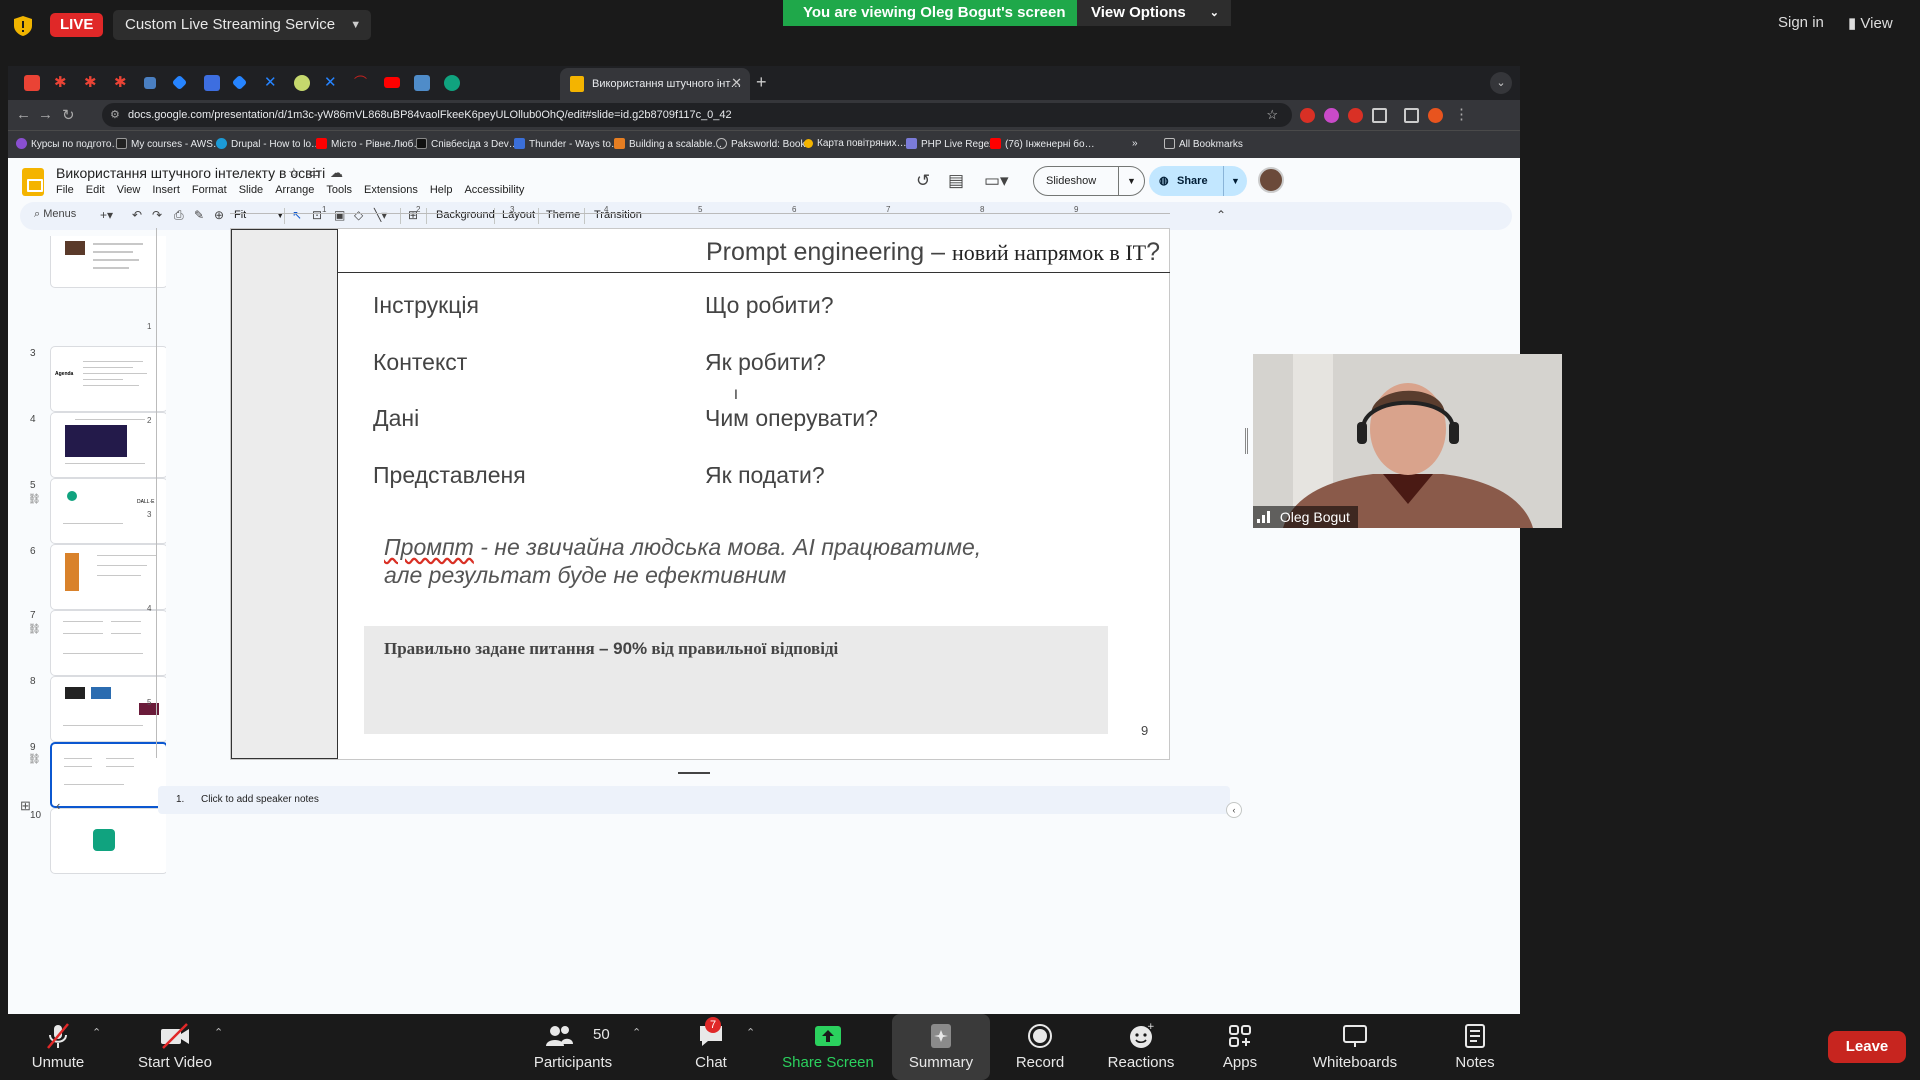 The image size is (1920, 1080). I want to click on notes-button: Notes, so click(1475, 1047).